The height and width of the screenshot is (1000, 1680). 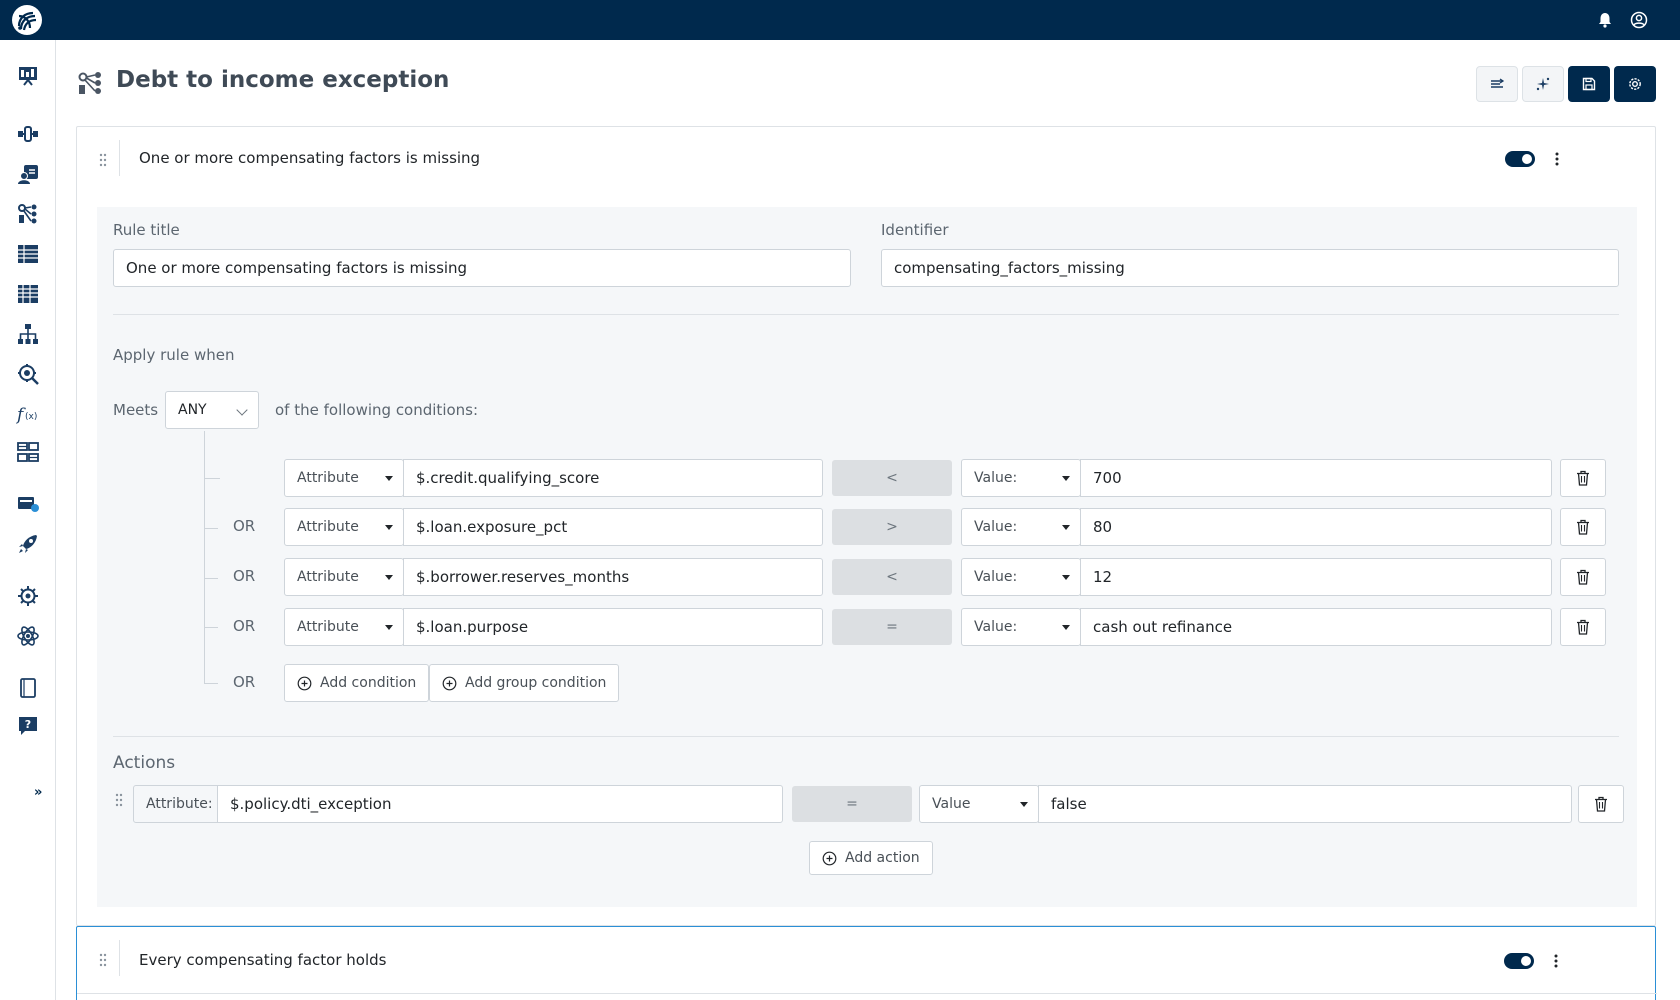 What do you see at coordinates (1605, 20) in the screenshot?
I see `bell-icon` at bounding box center [1605, 20].